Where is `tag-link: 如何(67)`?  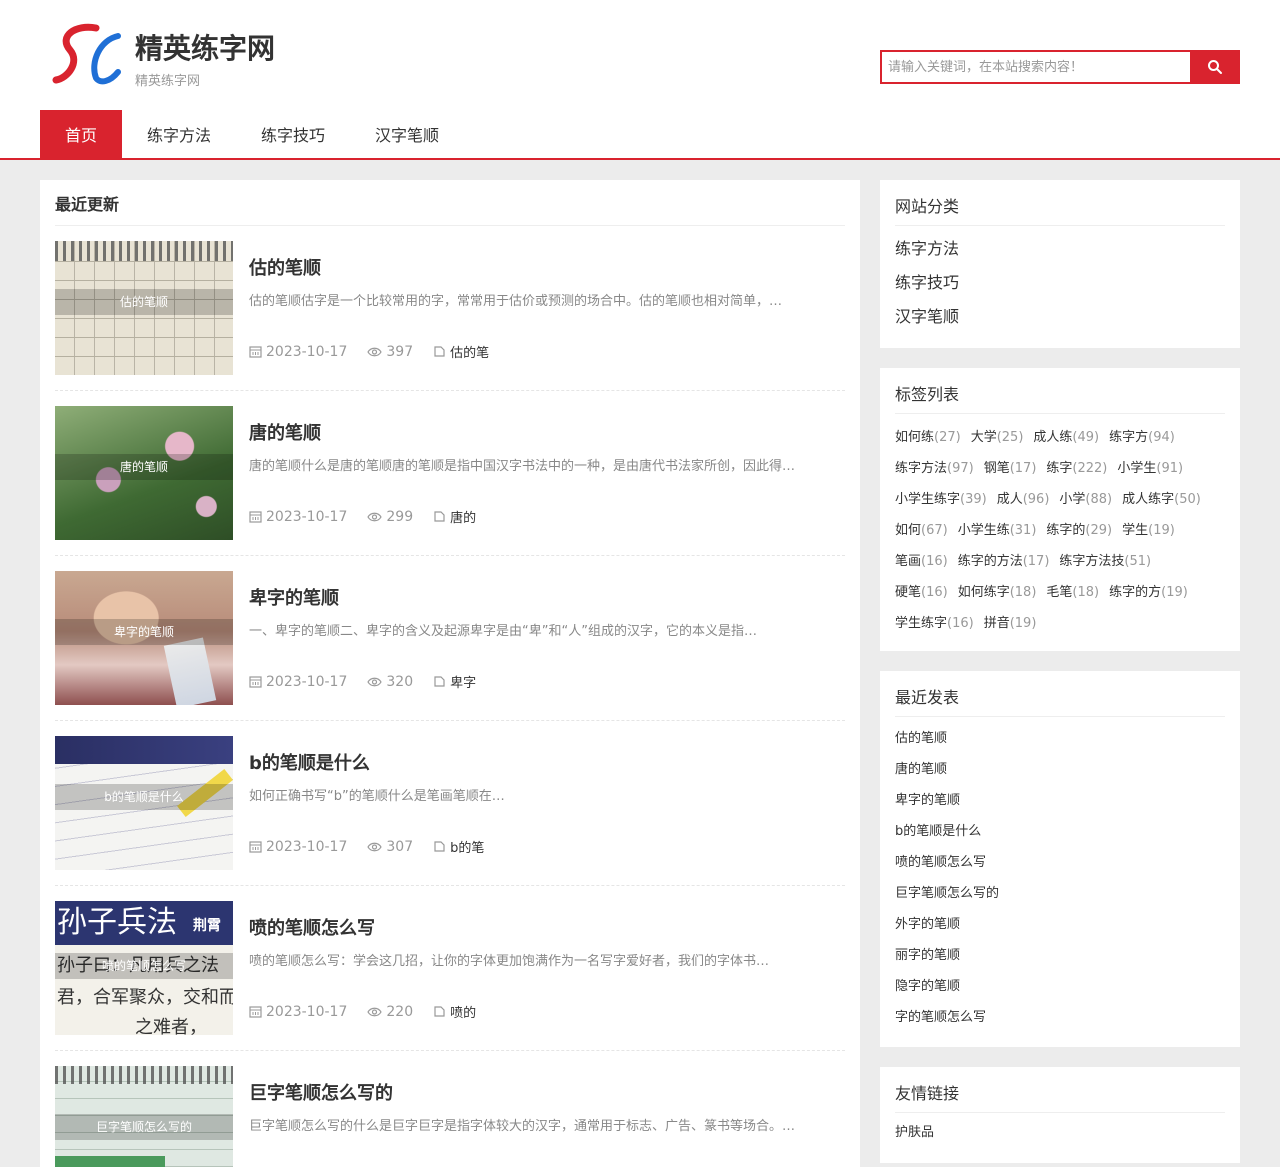 tag-link: 如何(67) is located at coordinates (921, 530).